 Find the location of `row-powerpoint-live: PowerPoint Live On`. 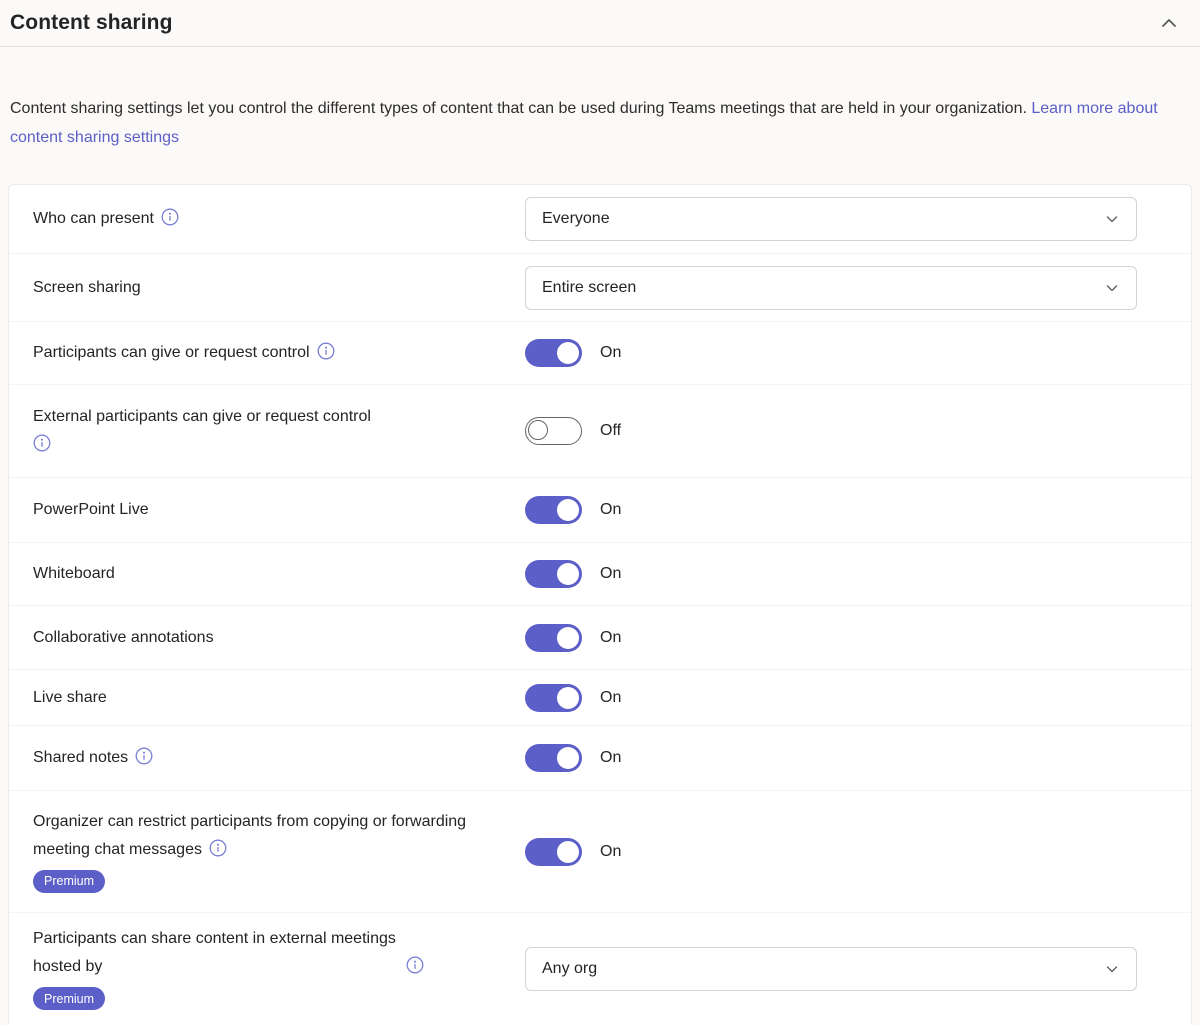

row-powerpoint-live: PowerPoint Live On is located at coordinates (600, 510).